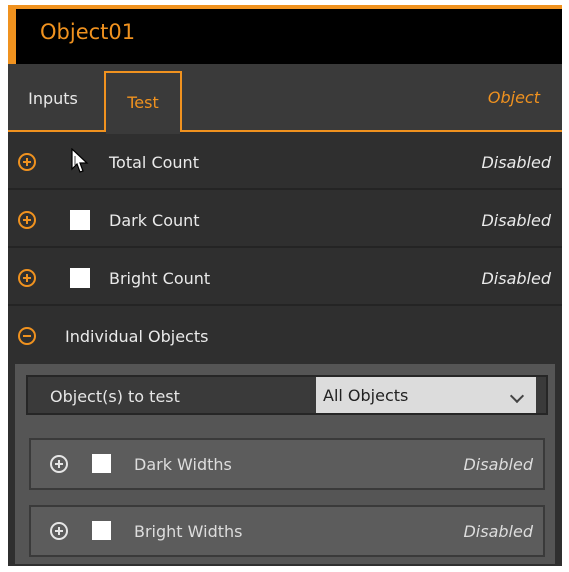  I want to click on chevron-down-icon, so click(517, 396).